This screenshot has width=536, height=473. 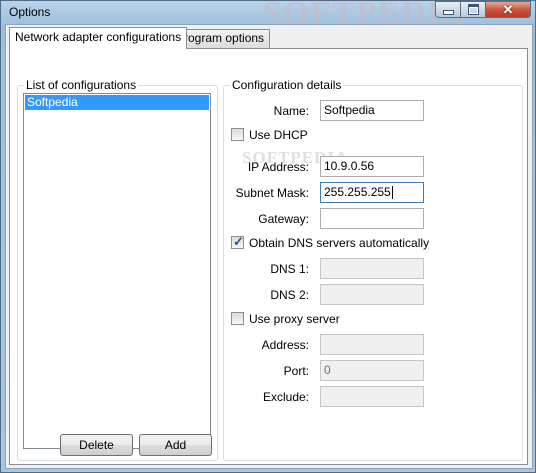 What do you see at coordinates (287, 85) in the screenshot?
I see `group-label: Configuration details` at bounding box center [287, 85].